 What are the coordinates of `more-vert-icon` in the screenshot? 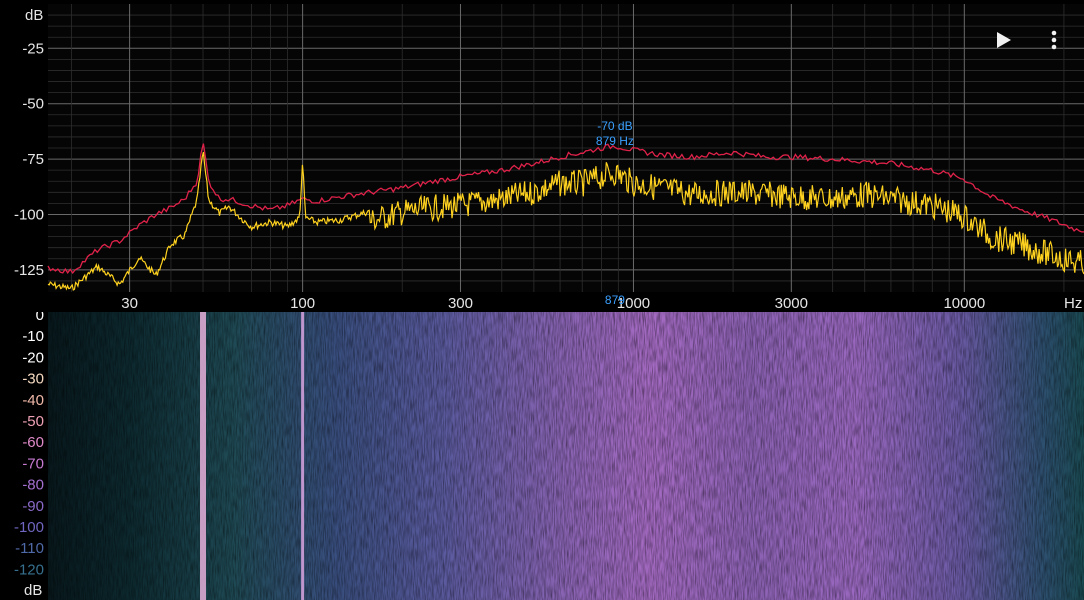 It's located at (1054, 40).